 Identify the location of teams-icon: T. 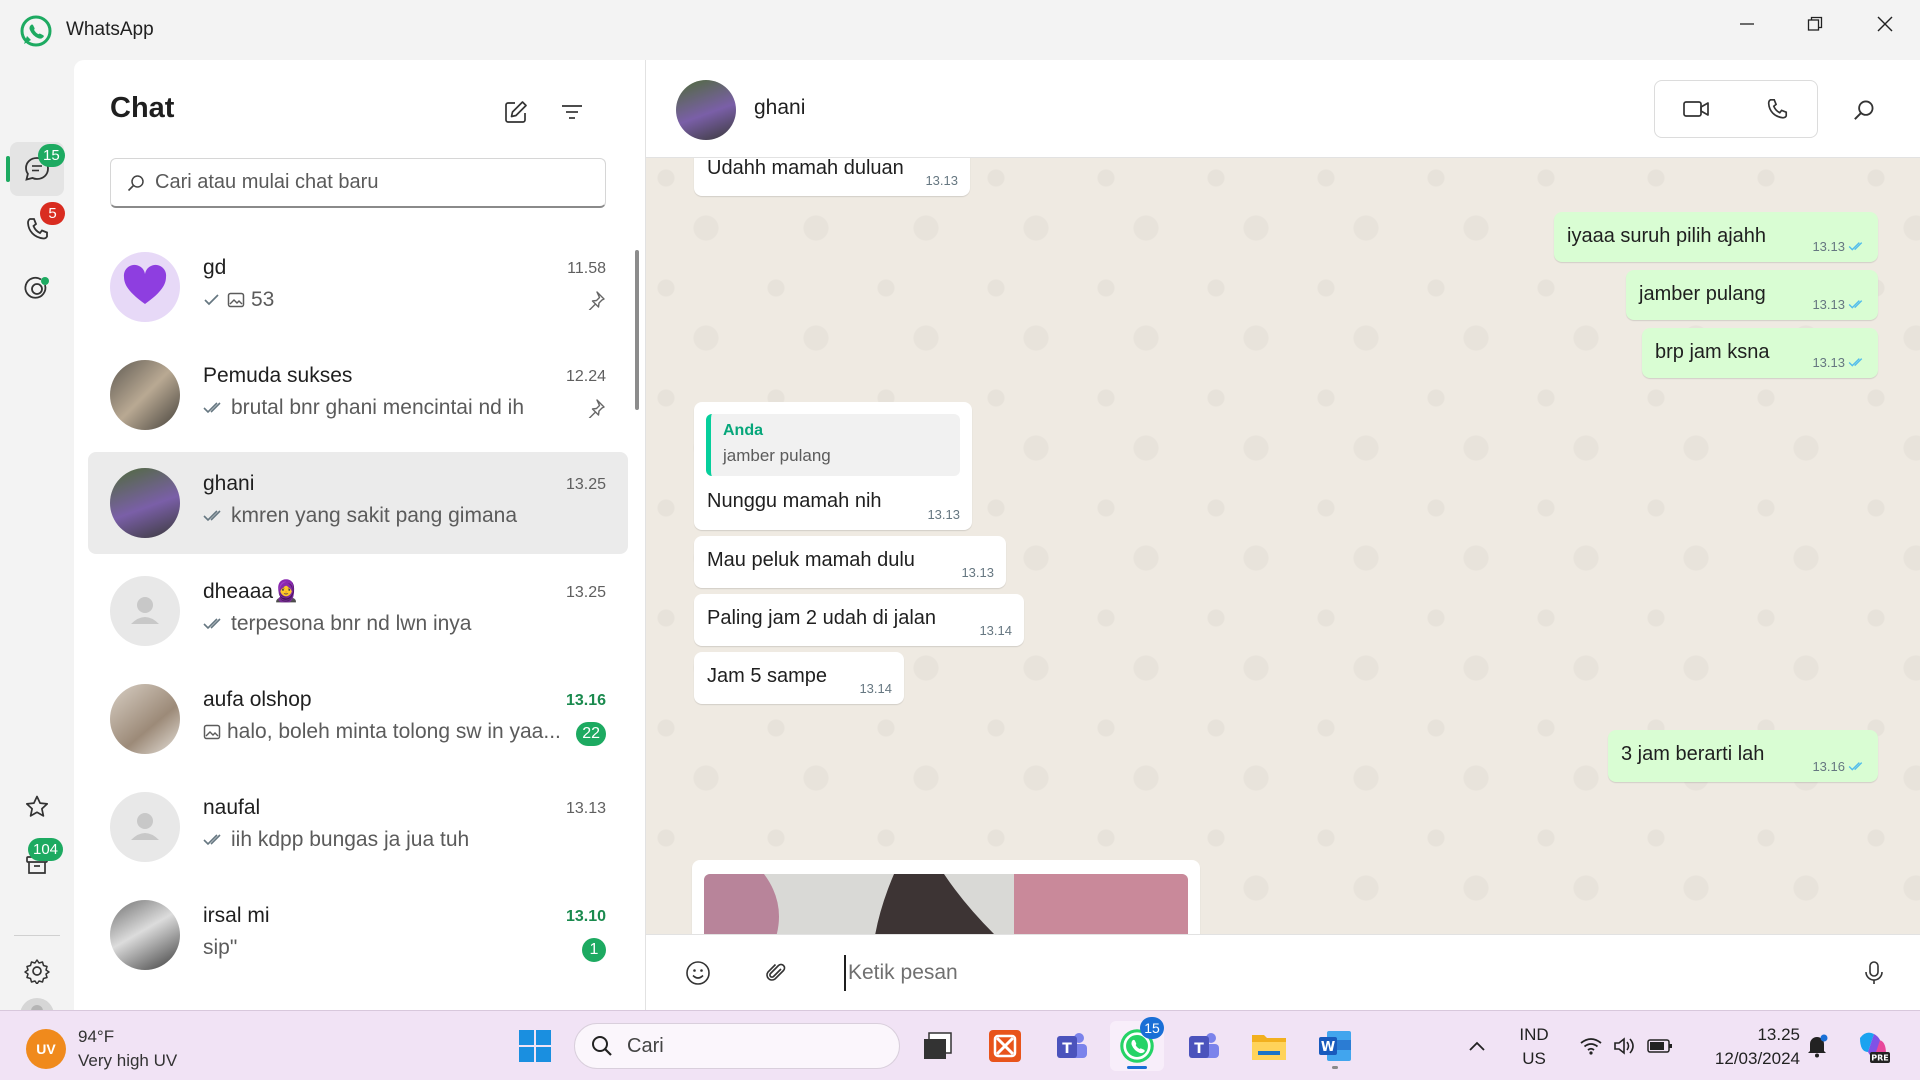
(1072, 1045).